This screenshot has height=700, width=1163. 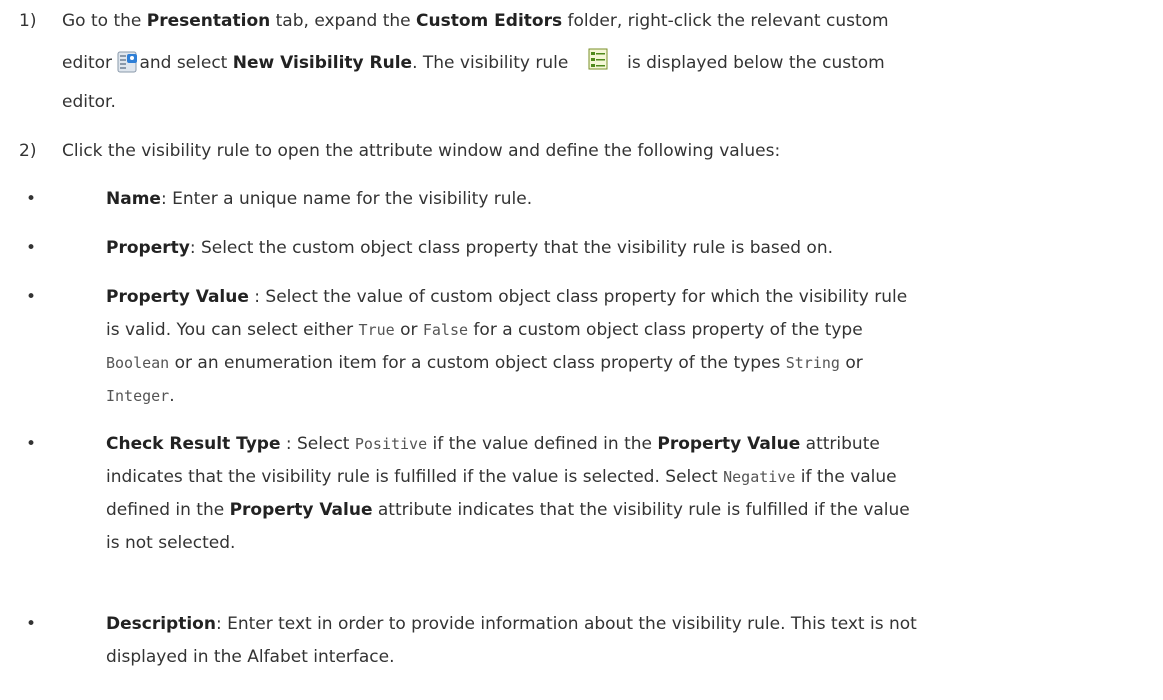 I want to click on step-number: 1), so click(x=28, y=21).